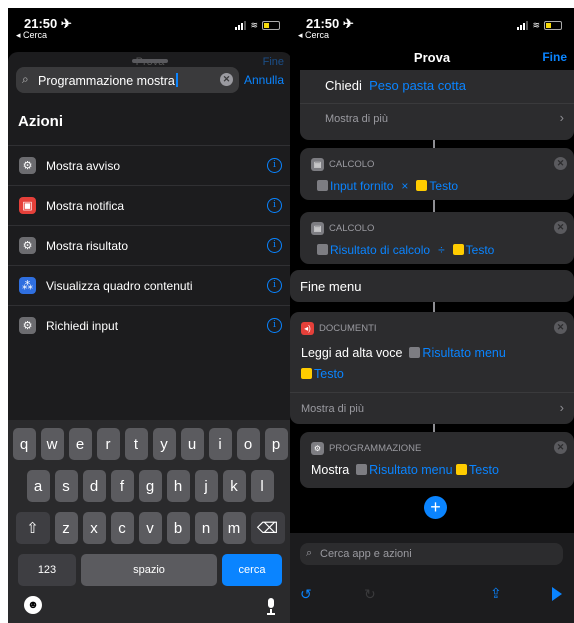 The image size is (574, 623). What do you see at coordinates (106, 81) in the screenshot?
I see `search-input: Programmazione mostra` at bounding box center [106, 81].